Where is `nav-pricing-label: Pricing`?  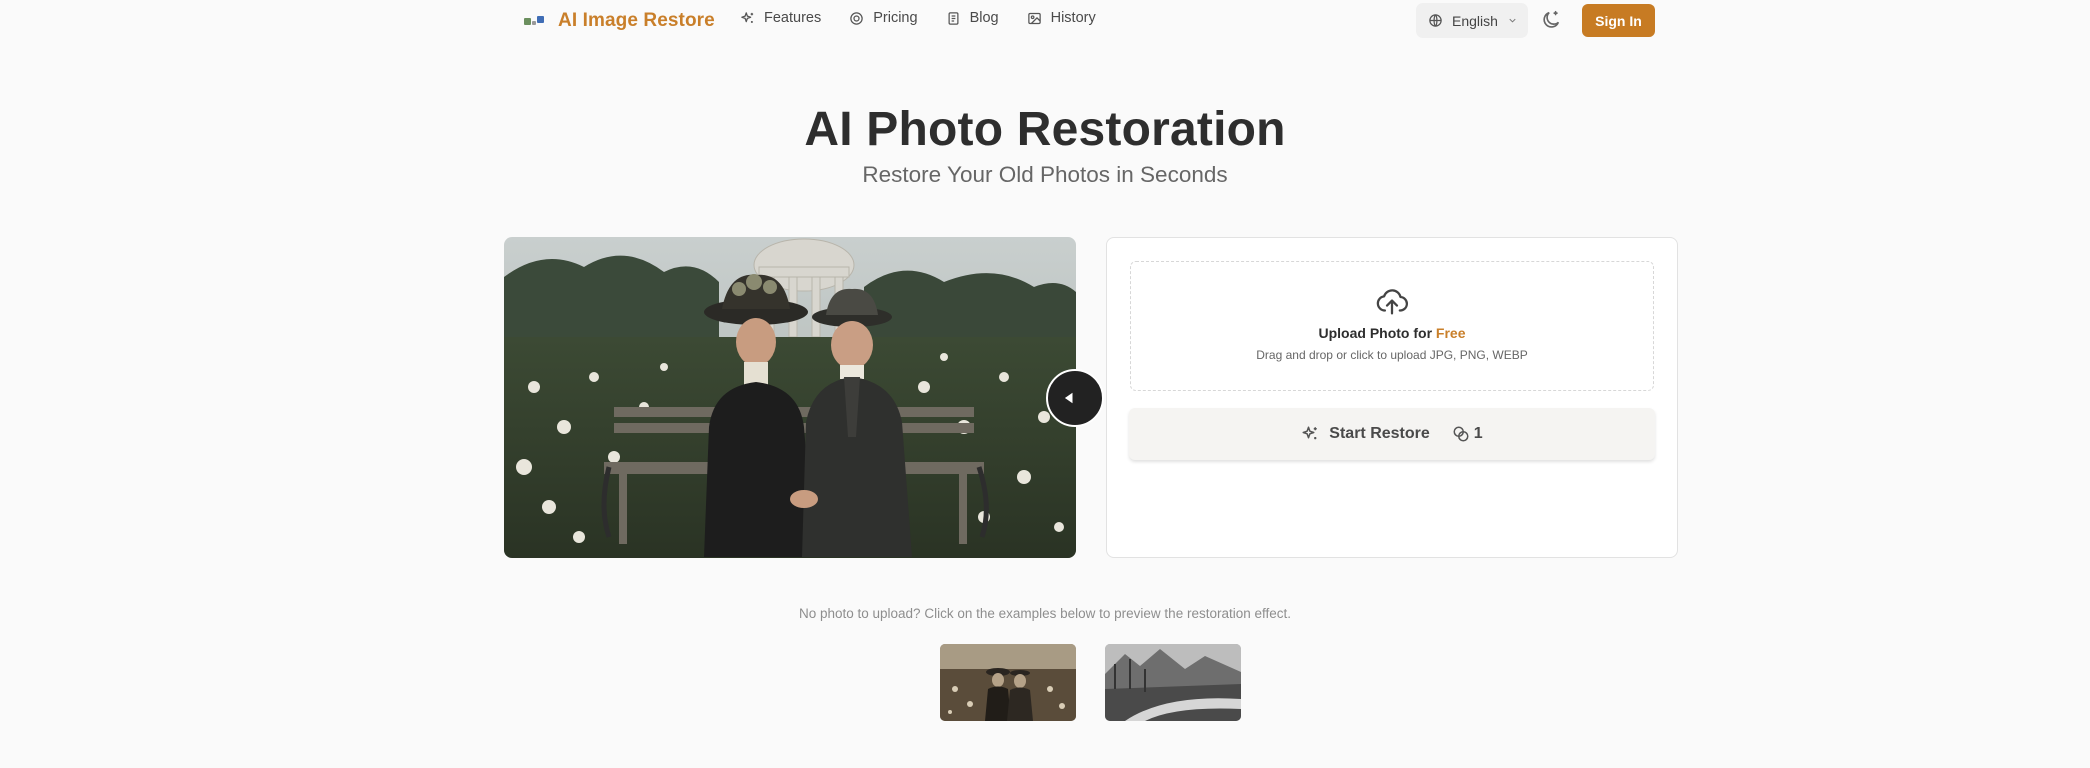
nav-pricing-label: Pricing is located at coordinates (895, 18).